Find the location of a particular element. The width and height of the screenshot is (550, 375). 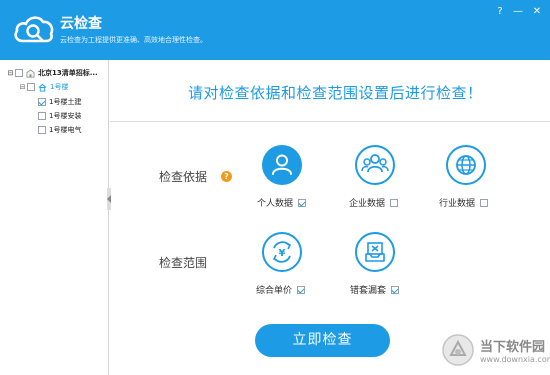

watermark-logo-icon is located at coordinates (458, 350).